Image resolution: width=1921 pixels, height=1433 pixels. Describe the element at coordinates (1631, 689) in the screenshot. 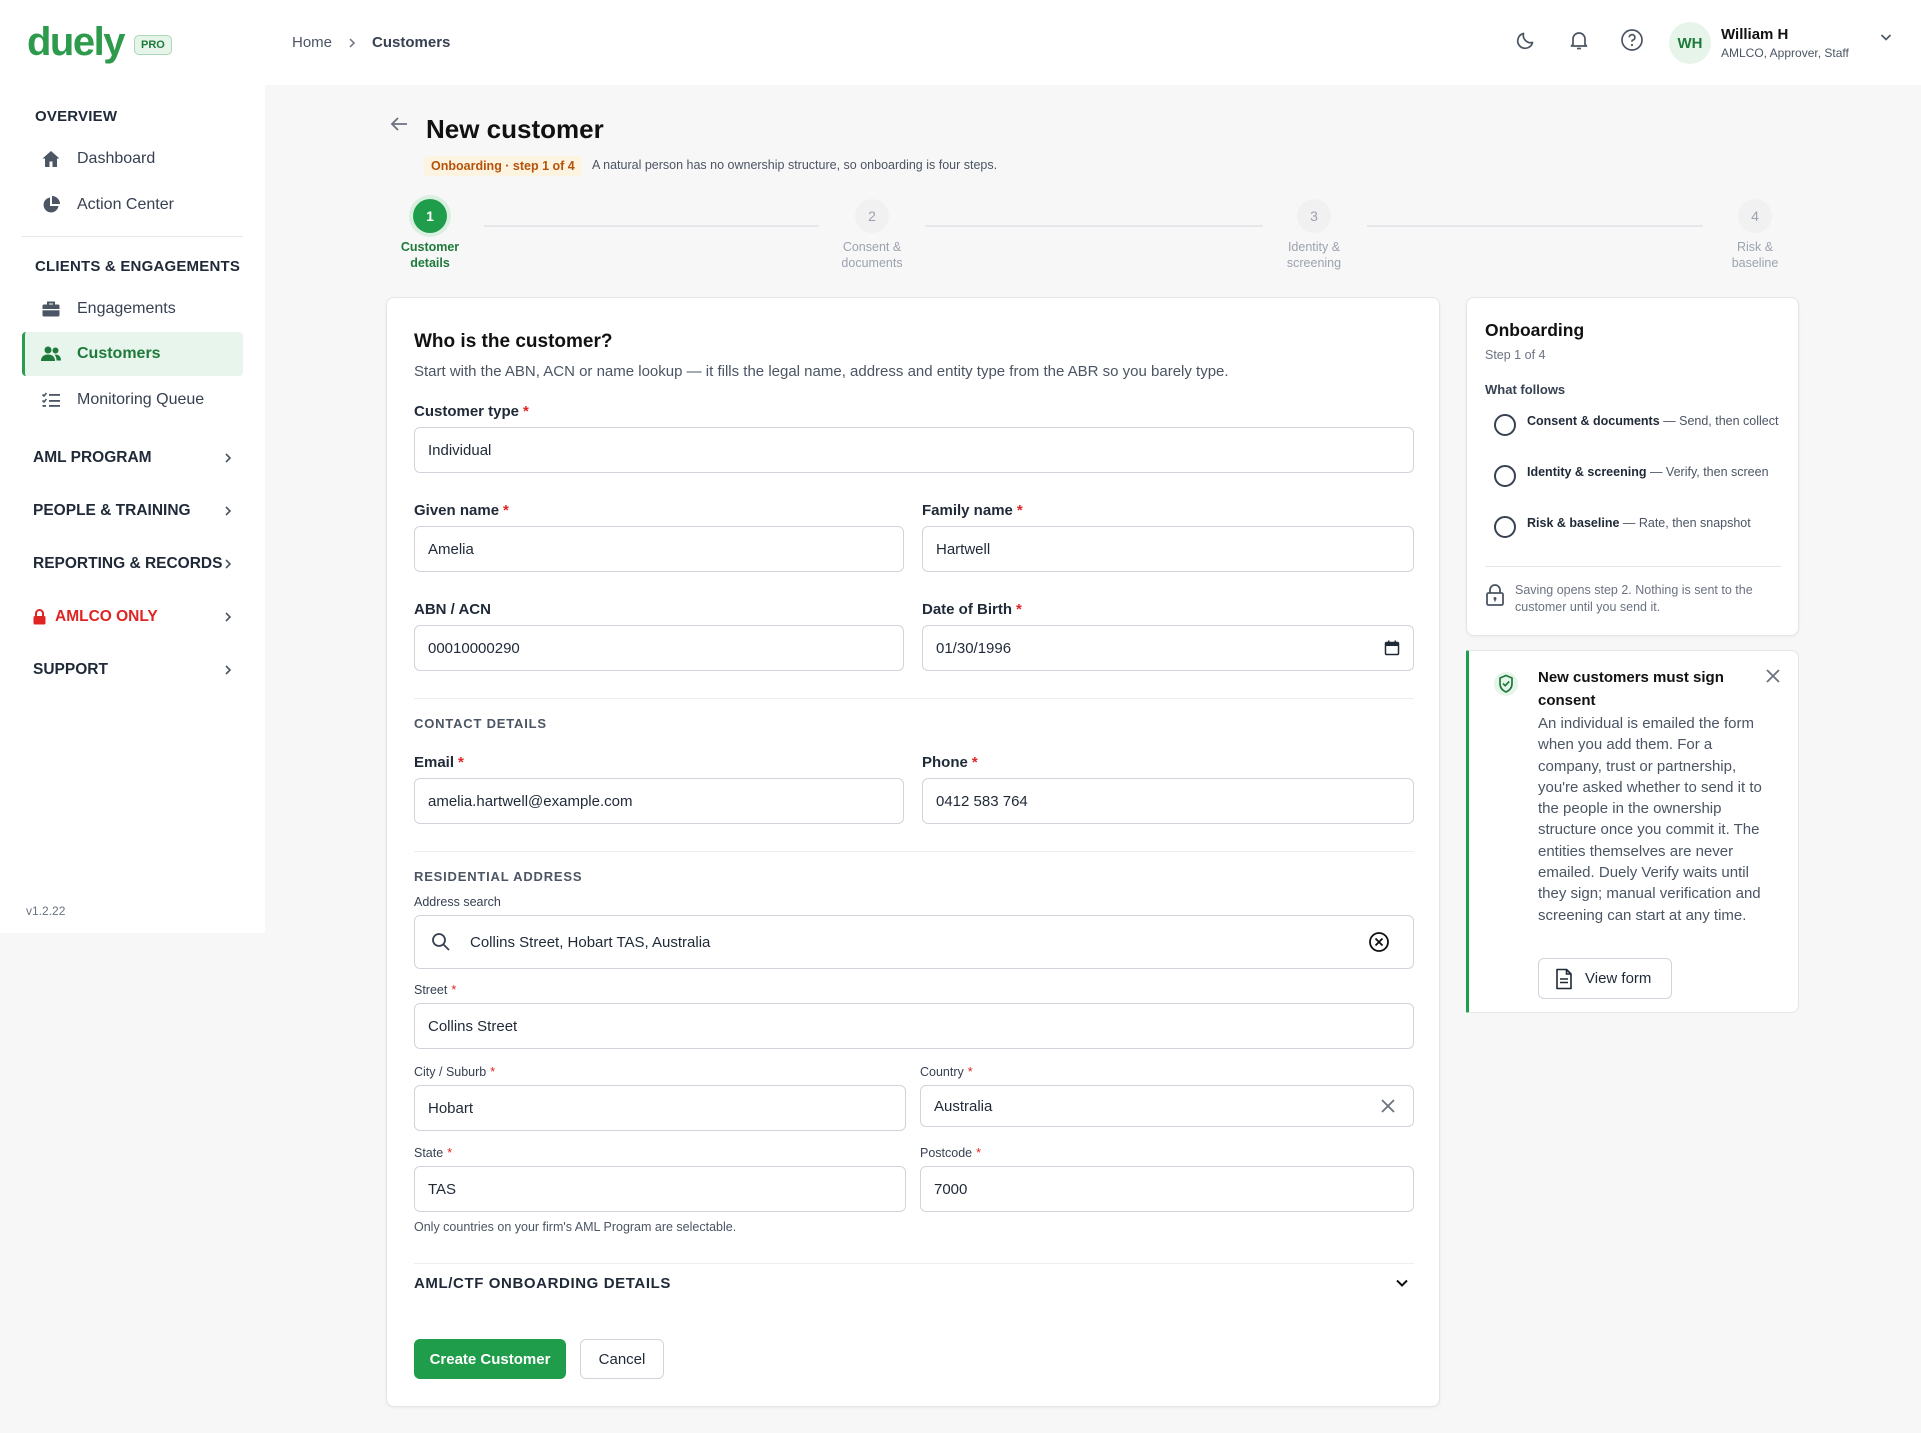

I see `consent-title: New customers must sign consent` at that location.